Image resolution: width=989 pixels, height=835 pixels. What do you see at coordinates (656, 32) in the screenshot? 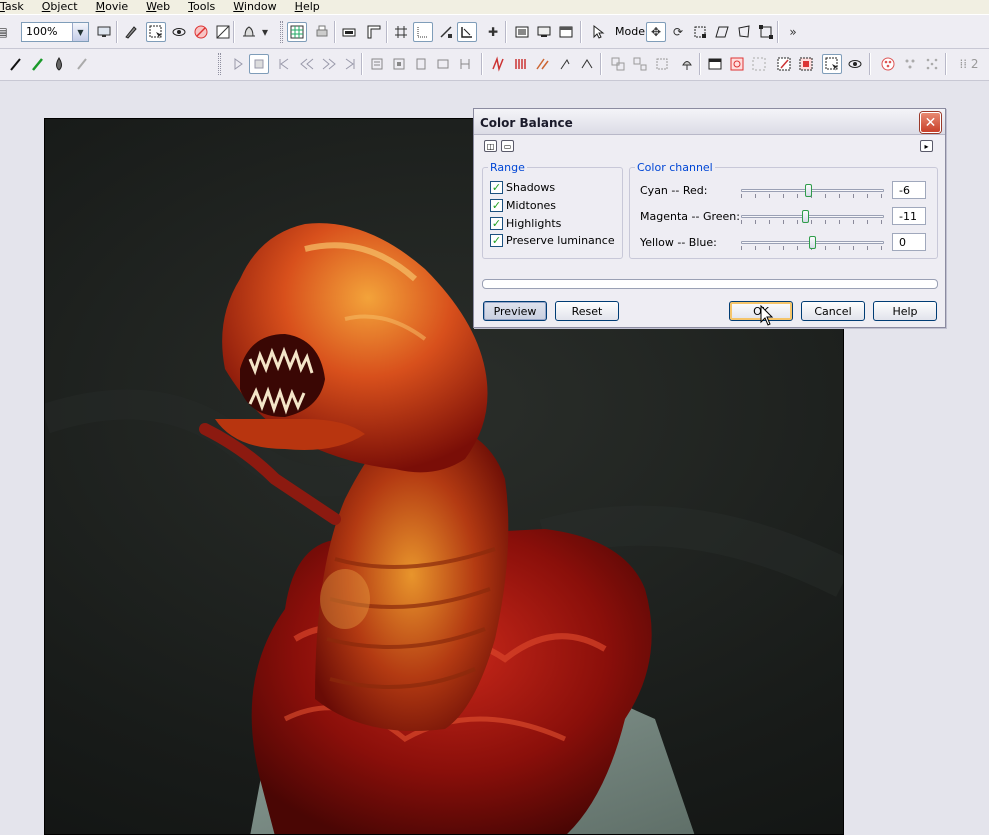
I see `move-icon: ✥` at bounding box center [656, 32].